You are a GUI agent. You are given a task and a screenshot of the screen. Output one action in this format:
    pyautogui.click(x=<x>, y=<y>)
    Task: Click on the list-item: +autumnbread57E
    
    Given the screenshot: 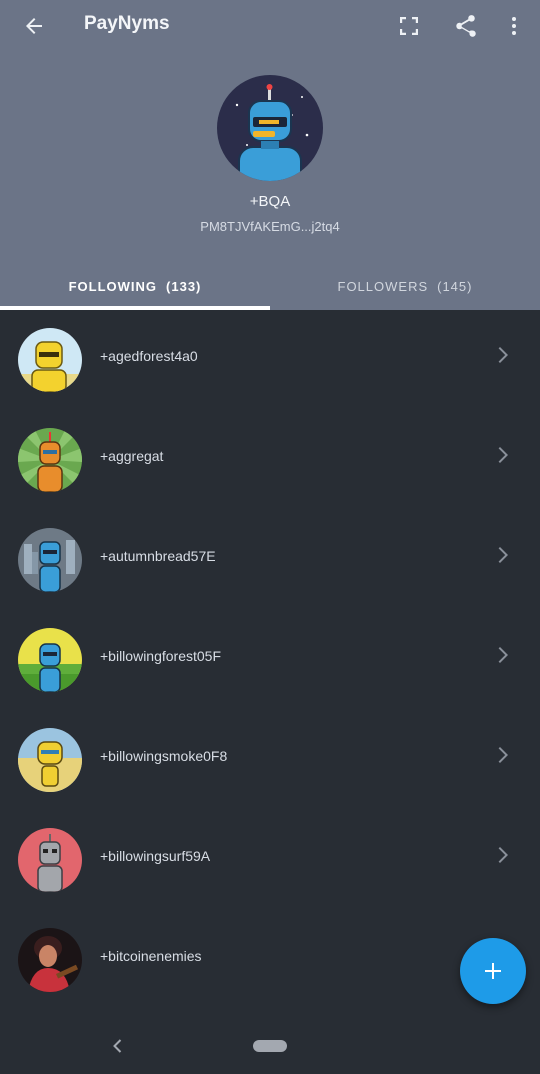 What is the action you would take?
    pyautogui.click(x=270, y=560)
    